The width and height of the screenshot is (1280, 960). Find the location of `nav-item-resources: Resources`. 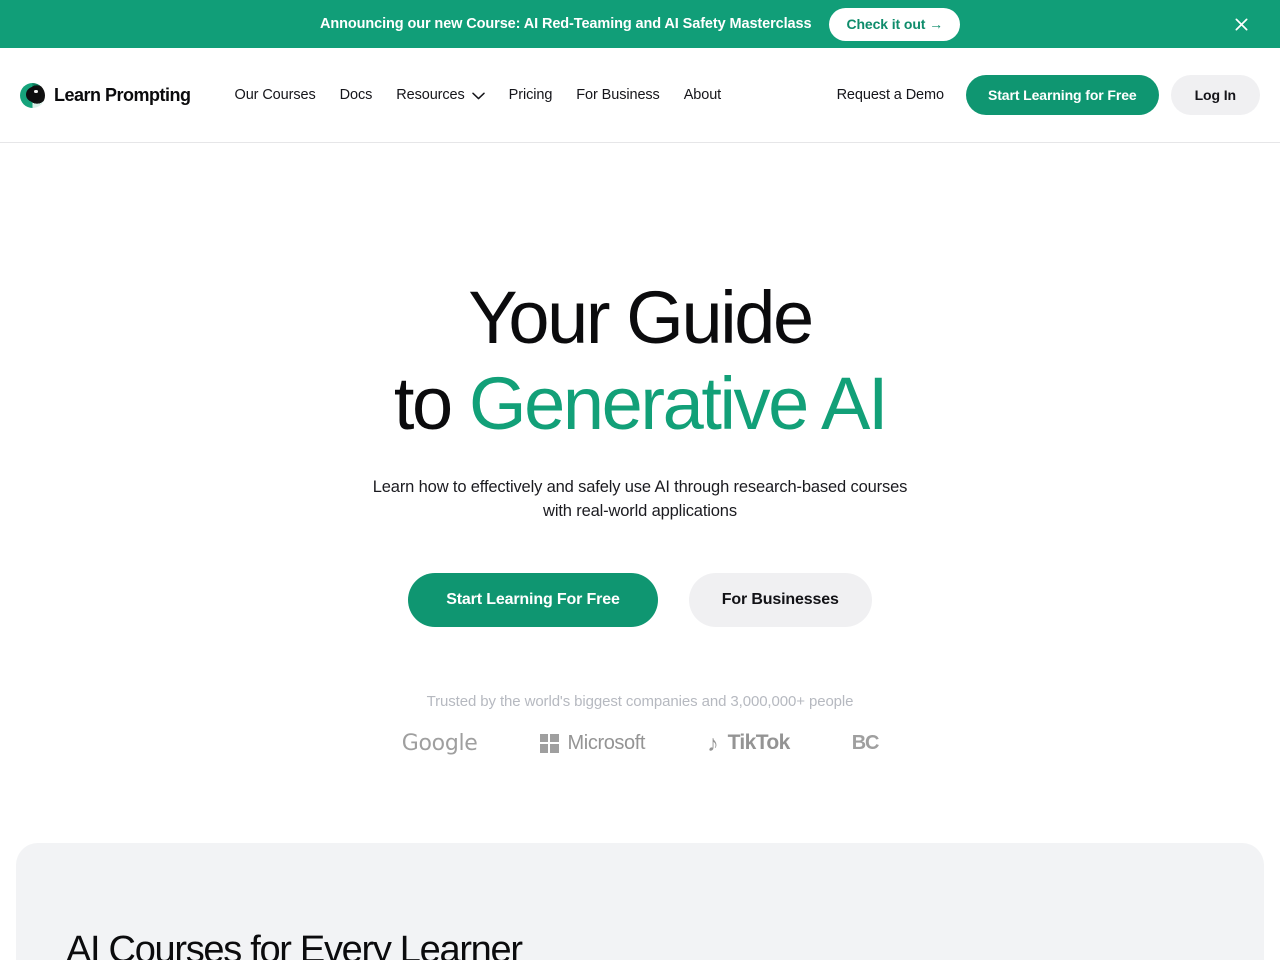

nav-item-resources: Resources is located at coordinates (440, 95).